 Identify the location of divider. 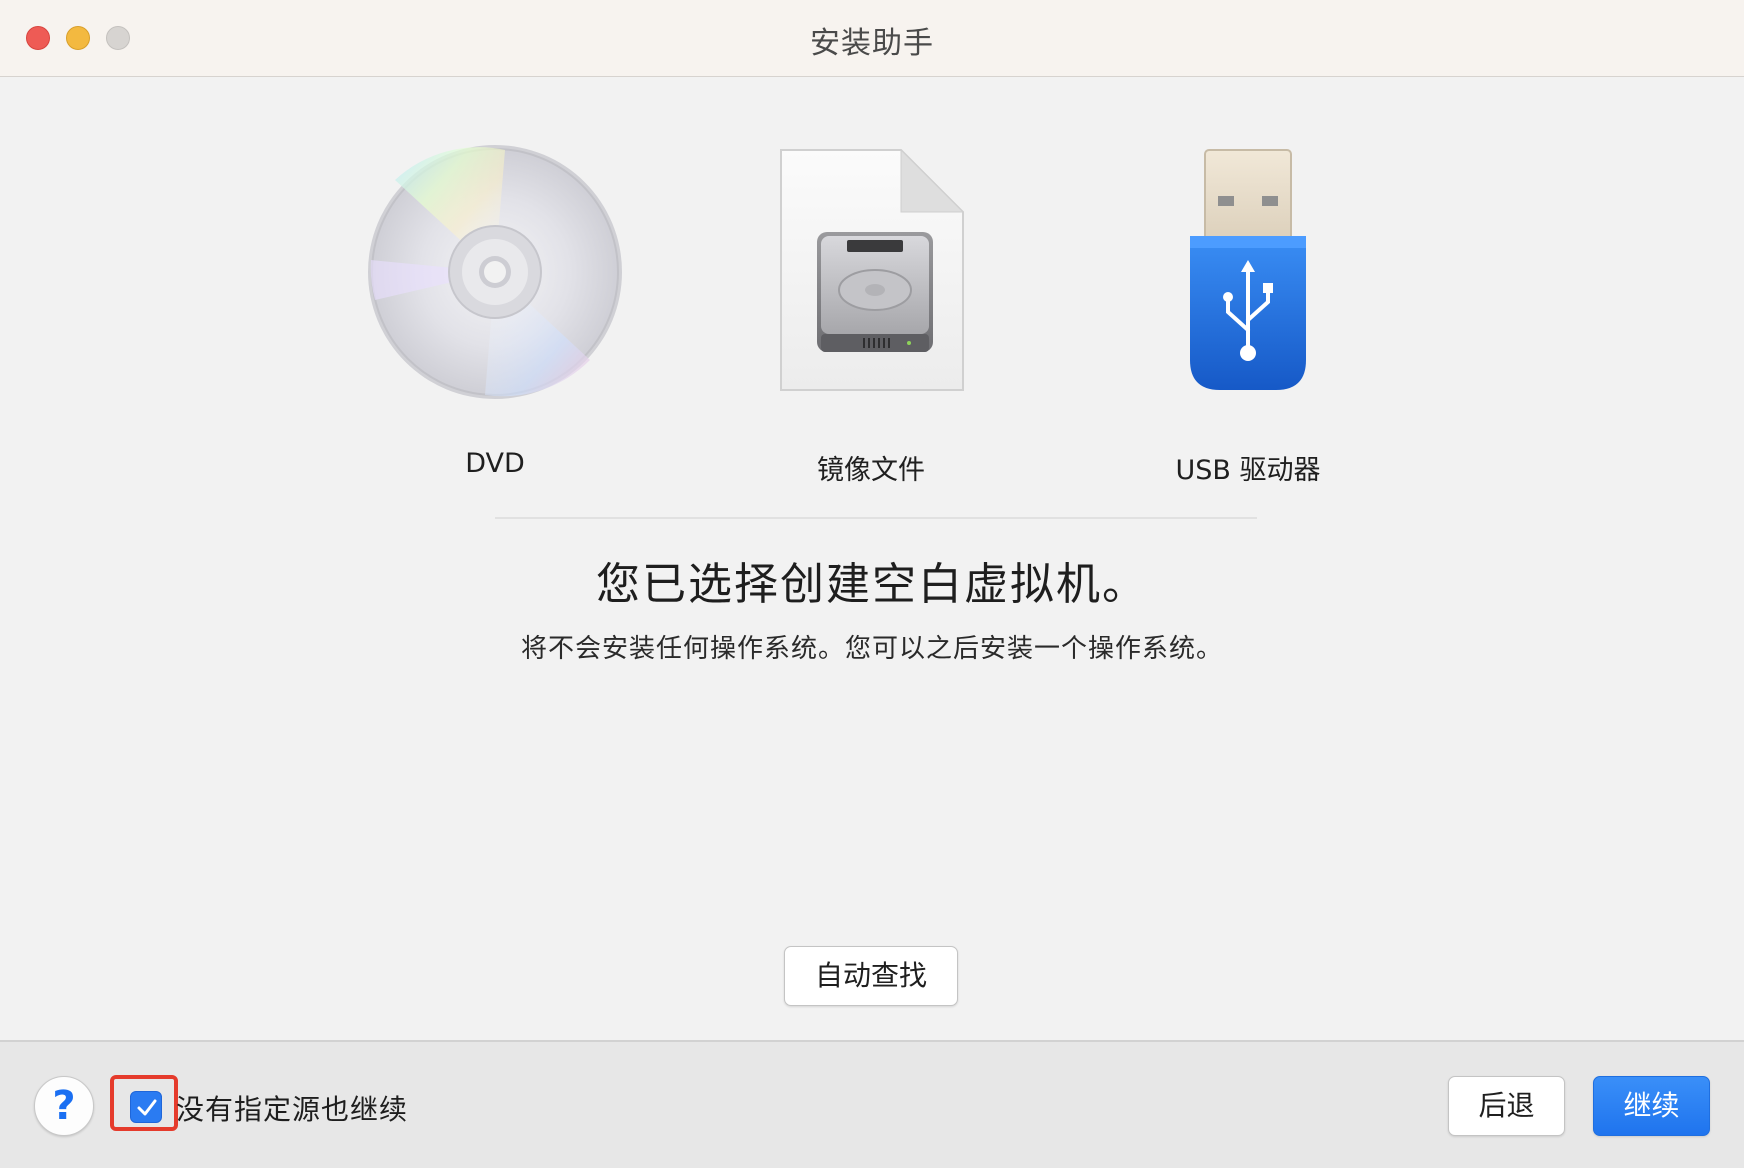
(876, 518).